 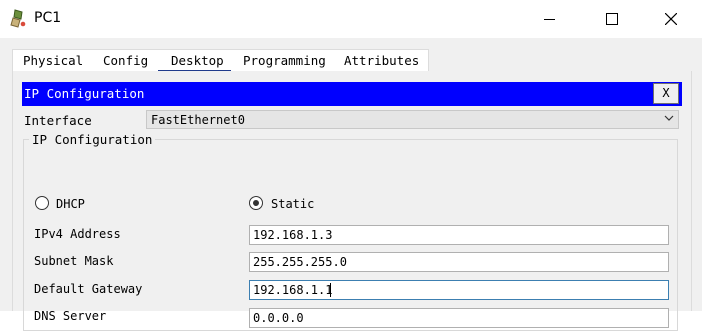 What do you see at coordinates (84, 93) in the screenshot?
I see `panel-title: IP Configuration` at bounding box center [84, 93].